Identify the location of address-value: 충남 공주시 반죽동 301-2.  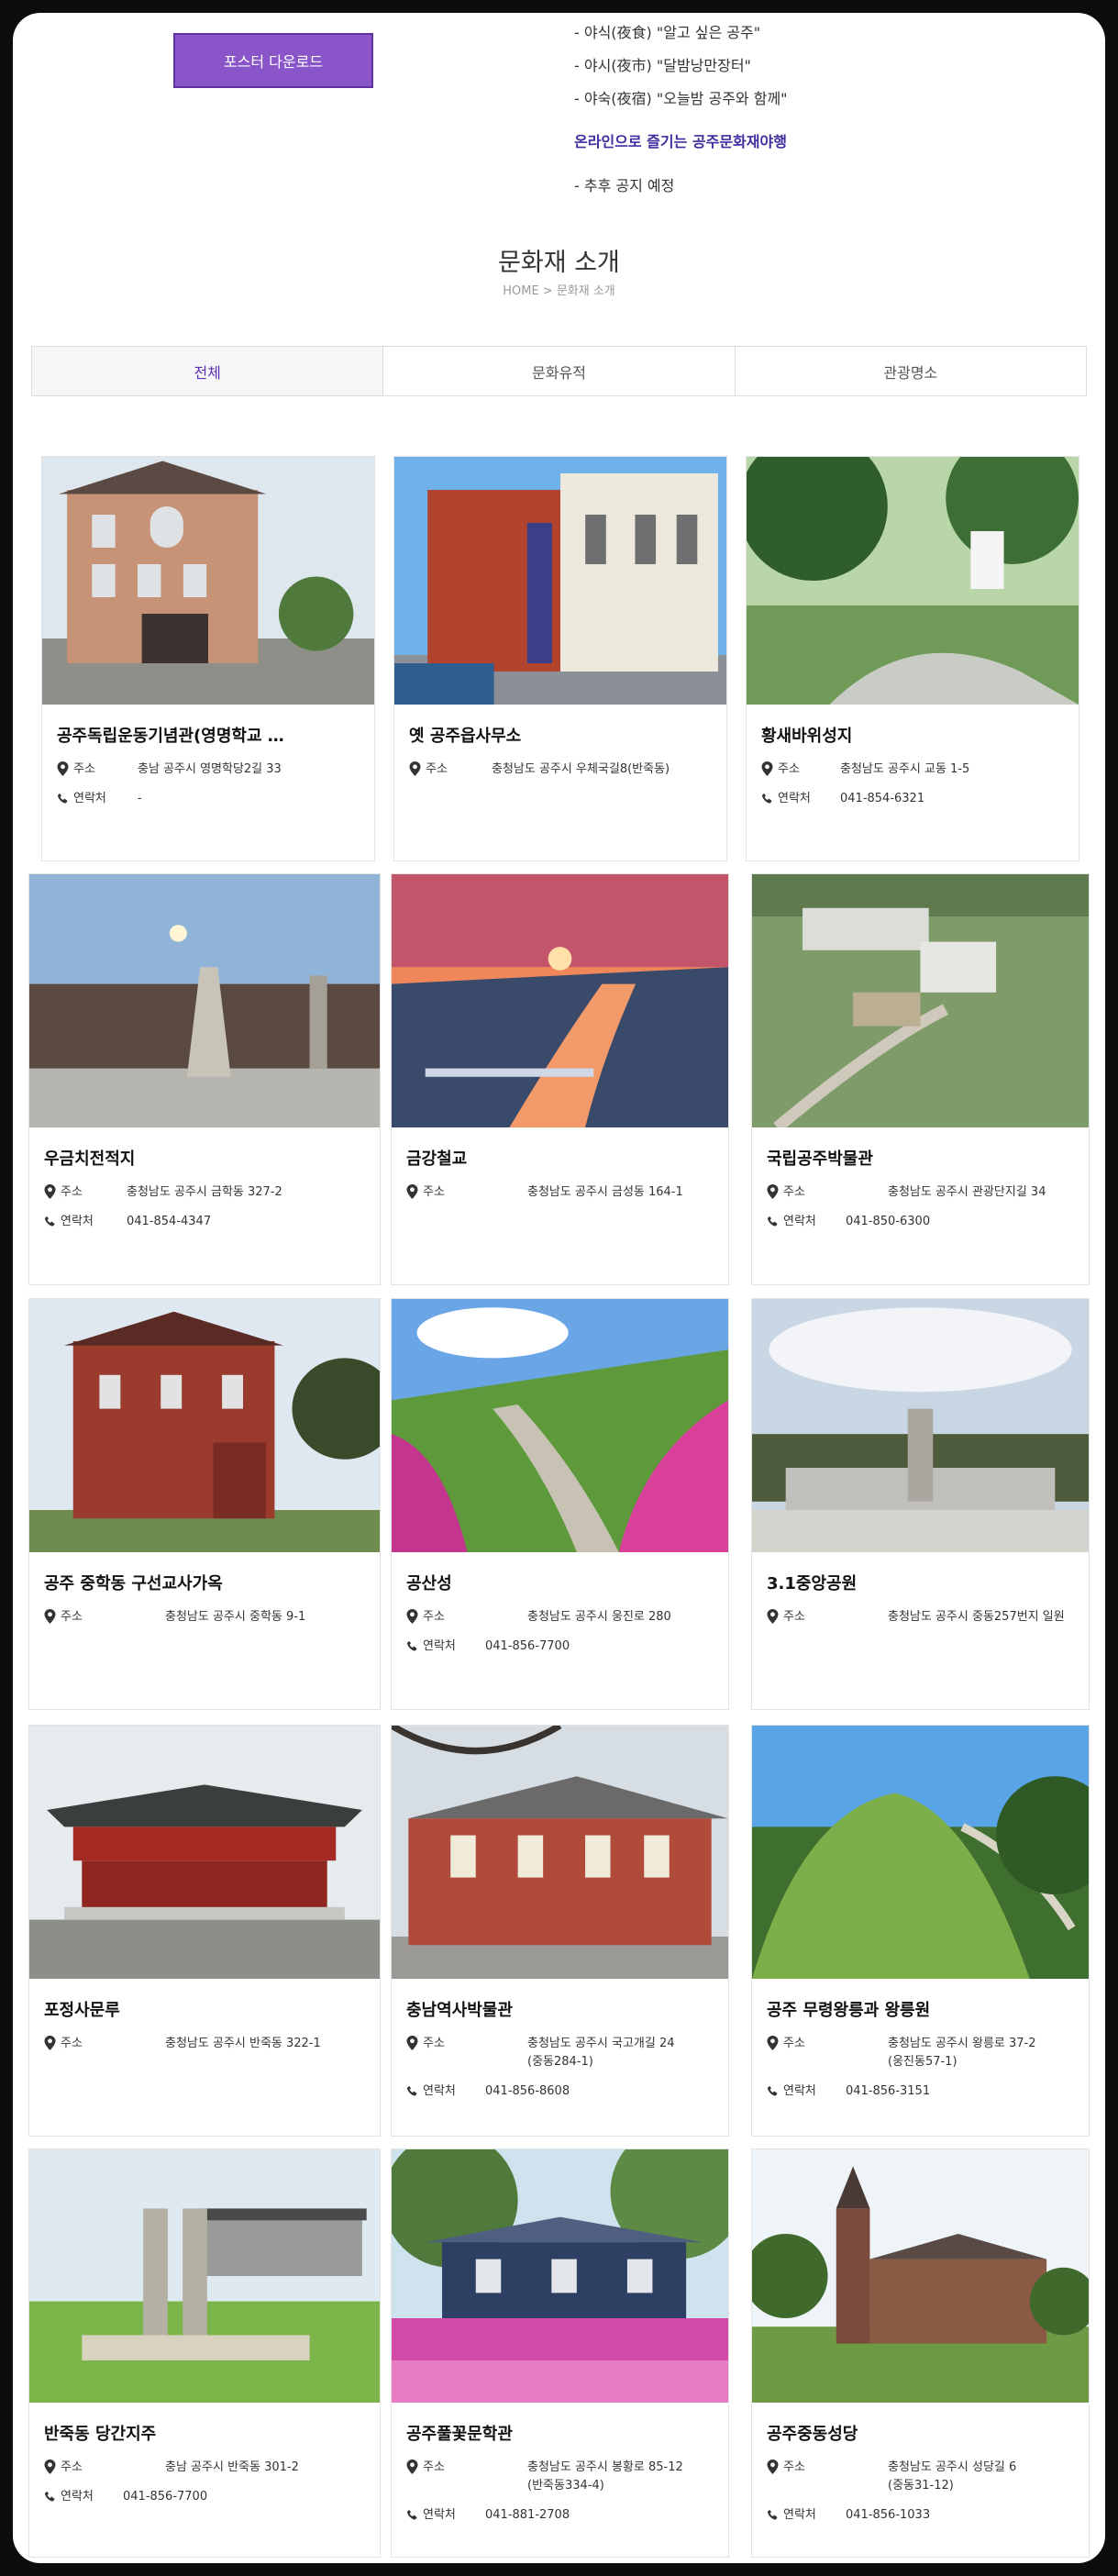
(232, 2467).